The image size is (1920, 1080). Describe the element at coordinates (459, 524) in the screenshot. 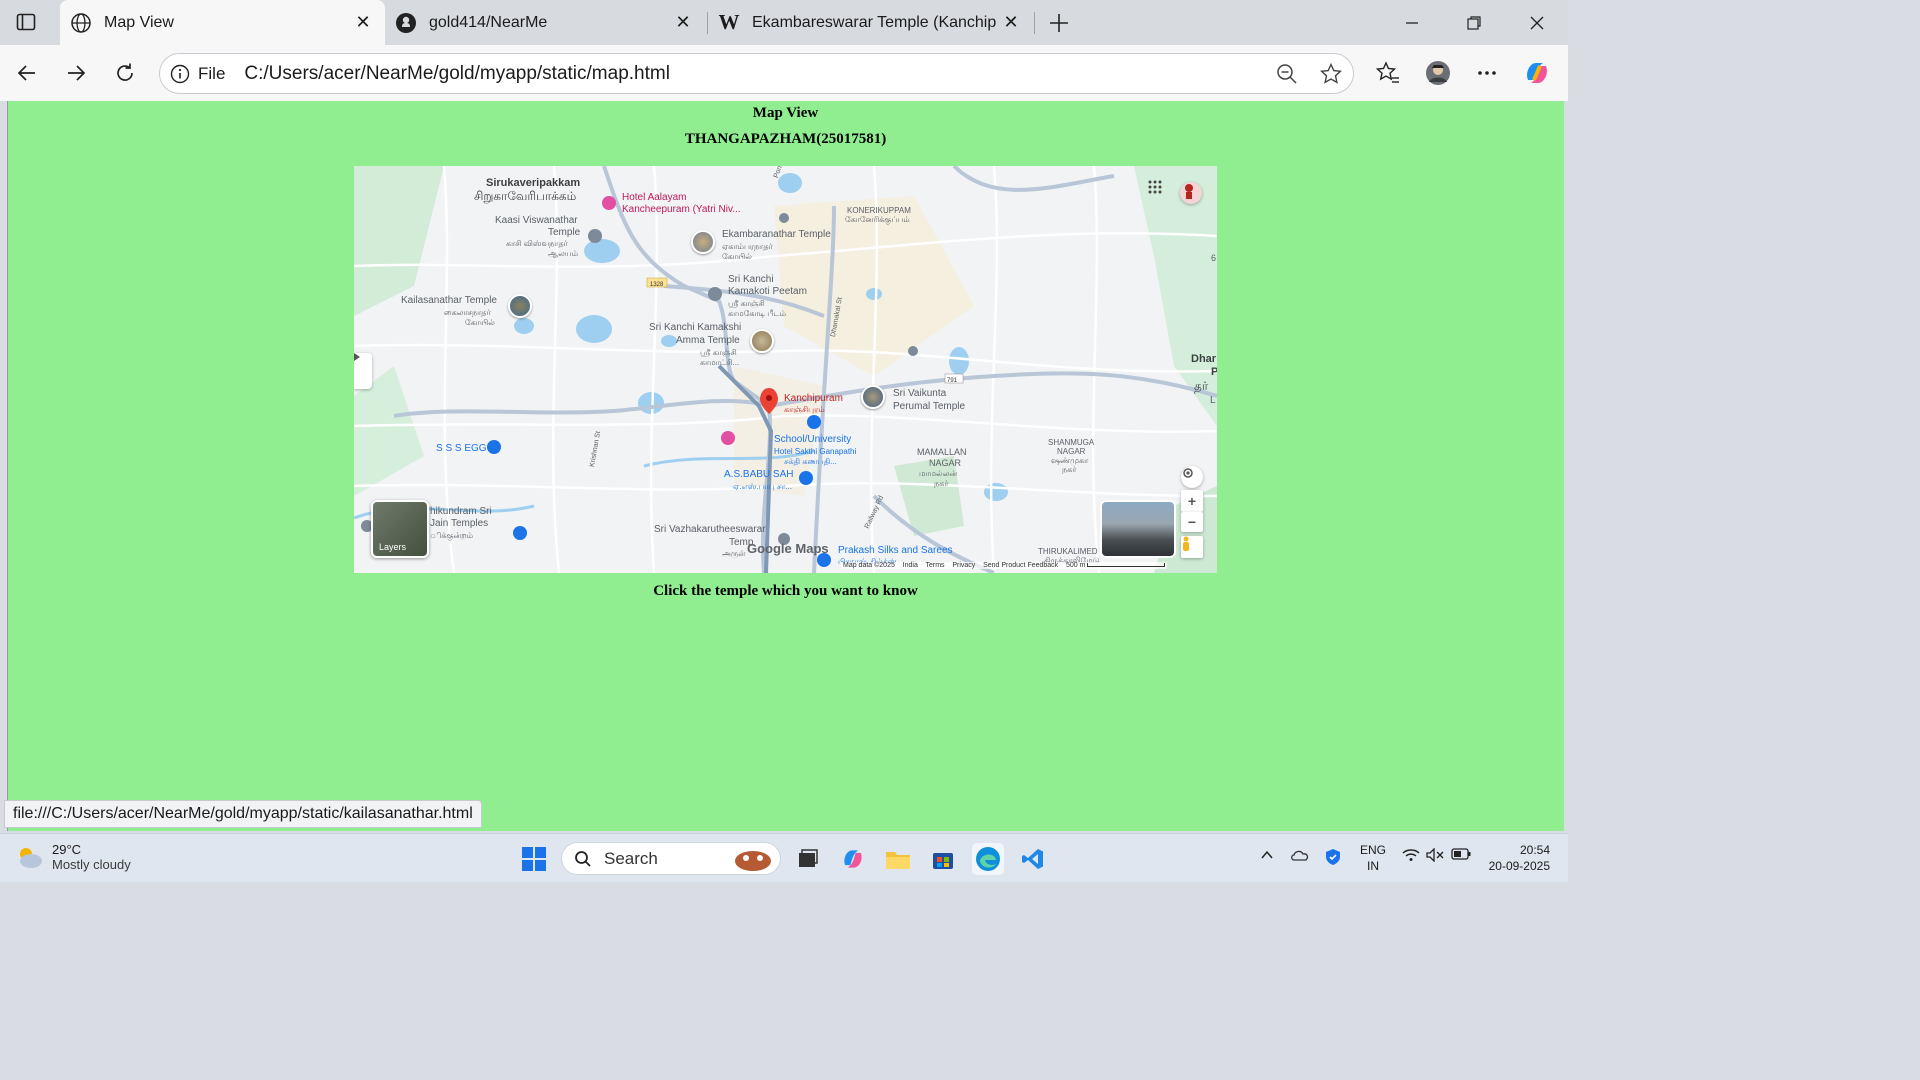

I see `map-label: Jain Temples` at that location.